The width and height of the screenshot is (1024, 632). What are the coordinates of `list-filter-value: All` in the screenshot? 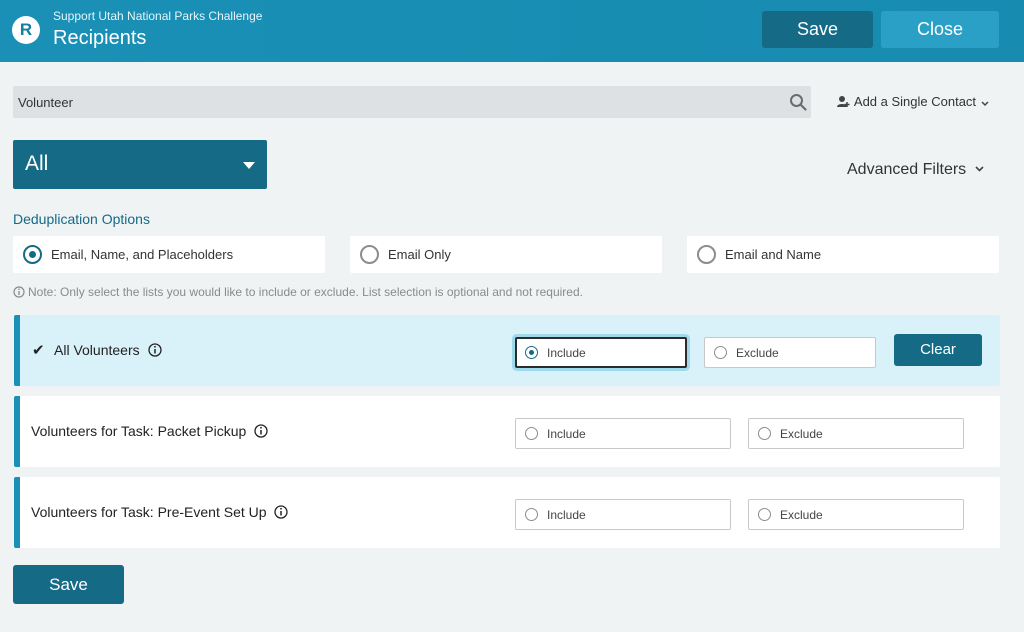 It's located at (37, 163).